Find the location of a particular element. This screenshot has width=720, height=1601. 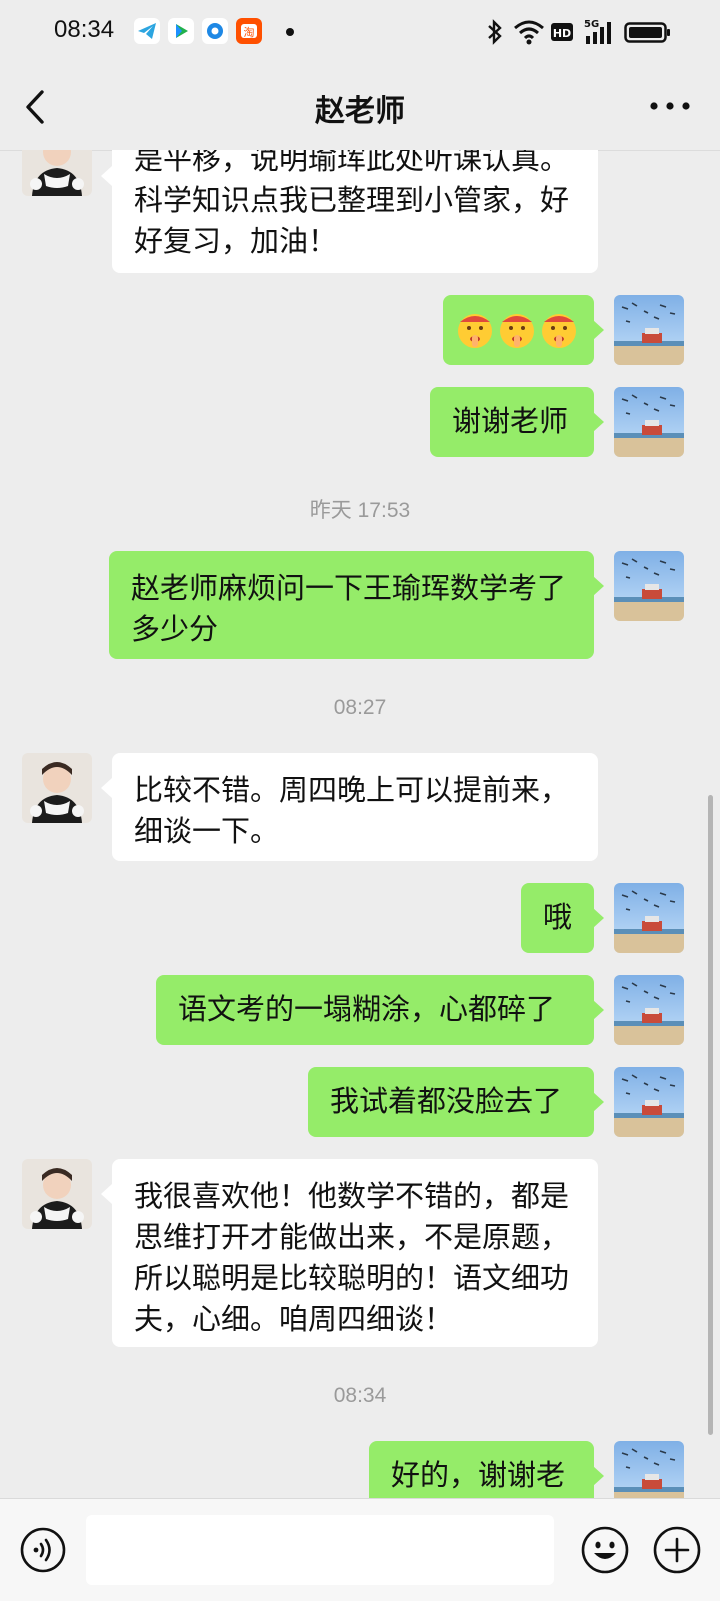

hd-icon: HD is located at coordinates (562, 32).